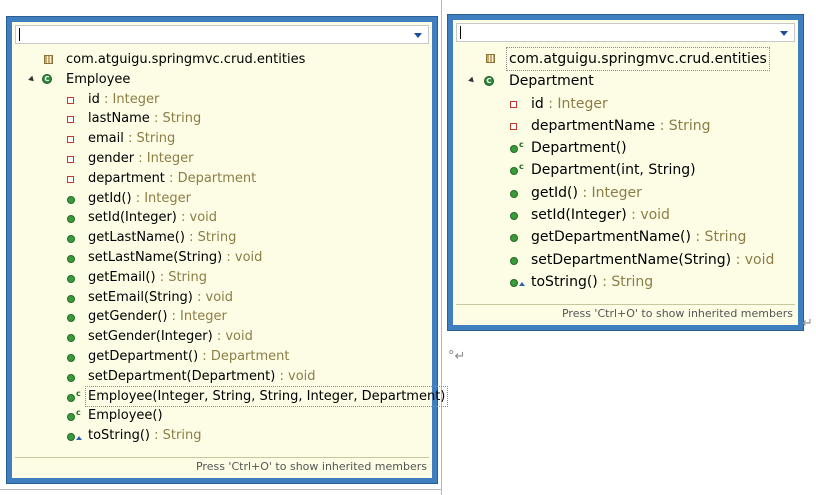 This screenshot has width=816, height=495. I want to click on tree-item-member: getLastName() : String, so click(222, 238).